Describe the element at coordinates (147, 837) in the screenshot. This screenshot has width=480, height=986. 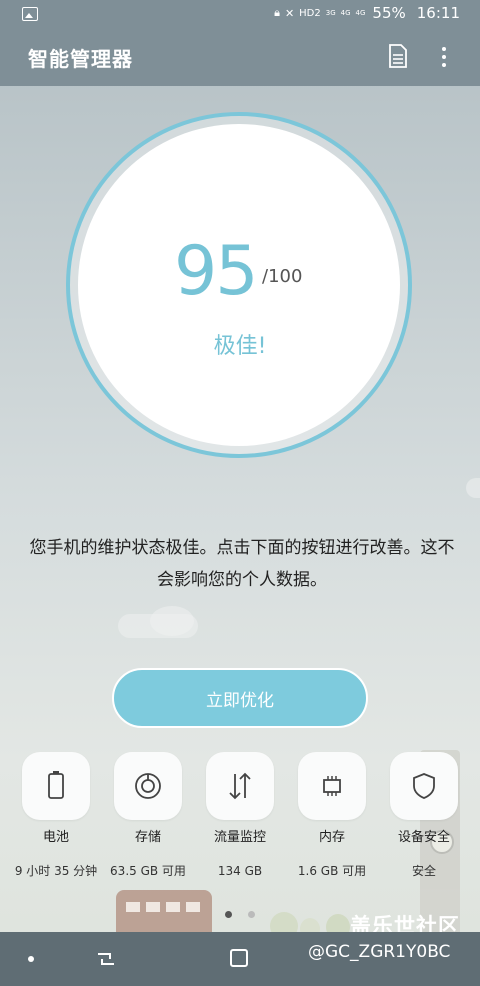
I see `feature-label: 存储` at that location.